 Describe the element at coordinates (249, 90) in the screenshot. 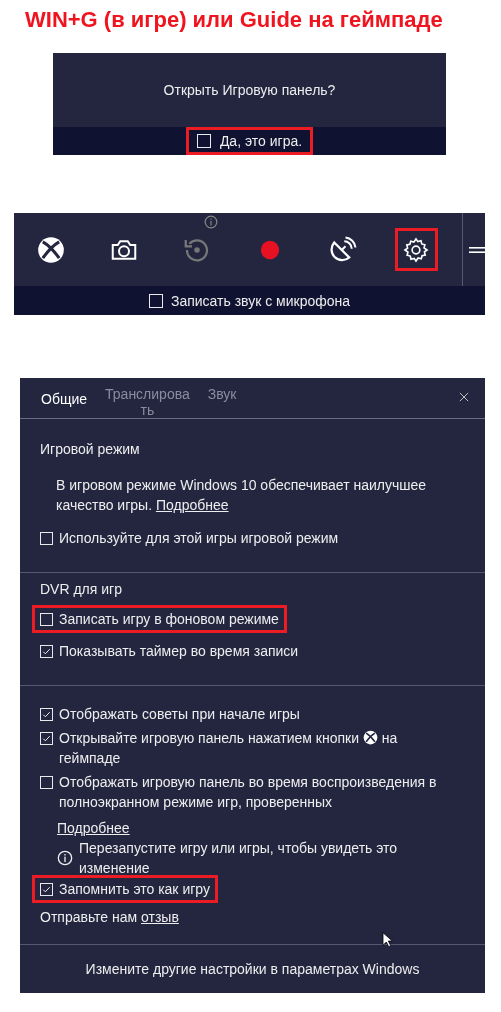

I see `dialog-question: Открыть Игровую панель?` at that location.